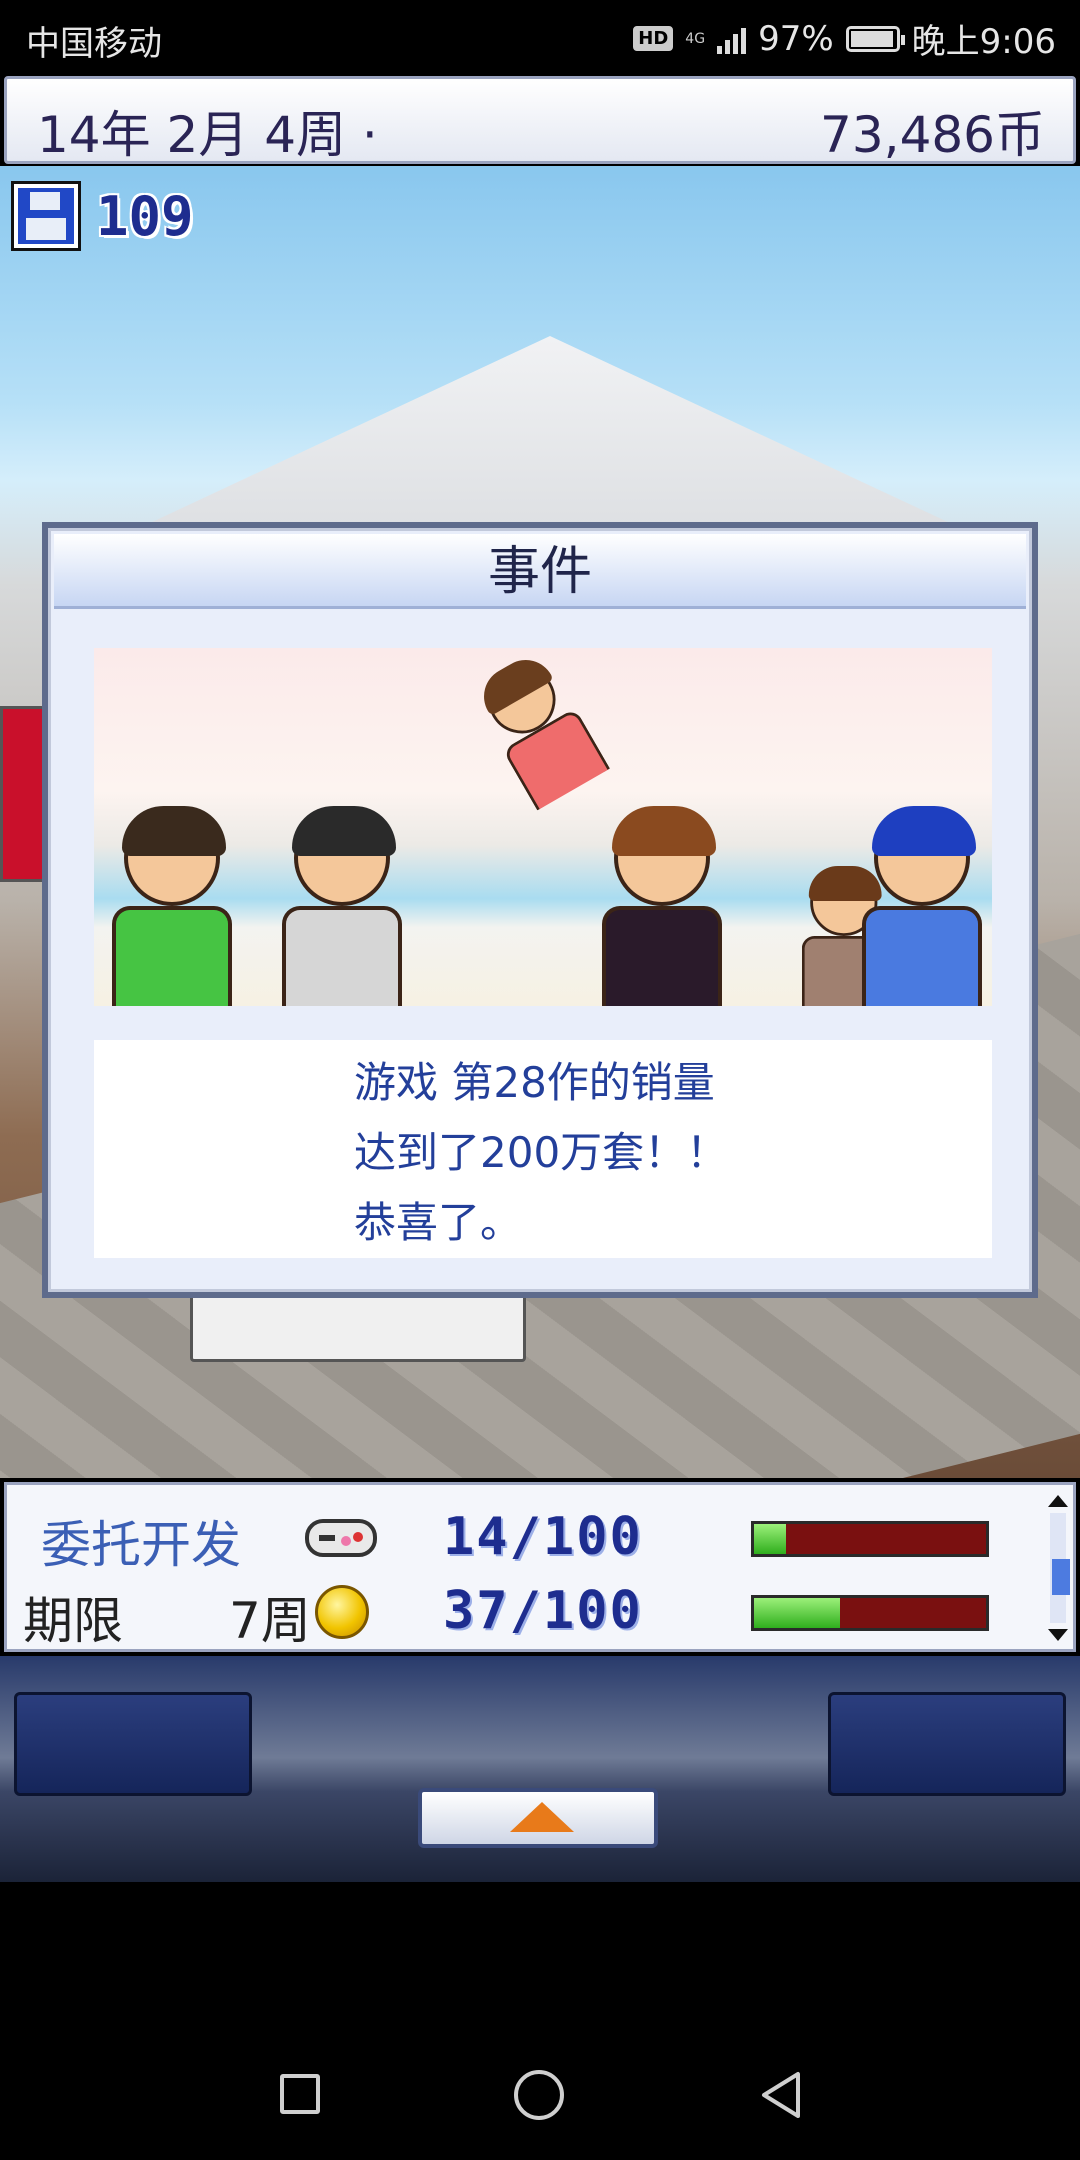 The image size is (1080, 2160). I want to click on control-bar, so click(540, 1769).